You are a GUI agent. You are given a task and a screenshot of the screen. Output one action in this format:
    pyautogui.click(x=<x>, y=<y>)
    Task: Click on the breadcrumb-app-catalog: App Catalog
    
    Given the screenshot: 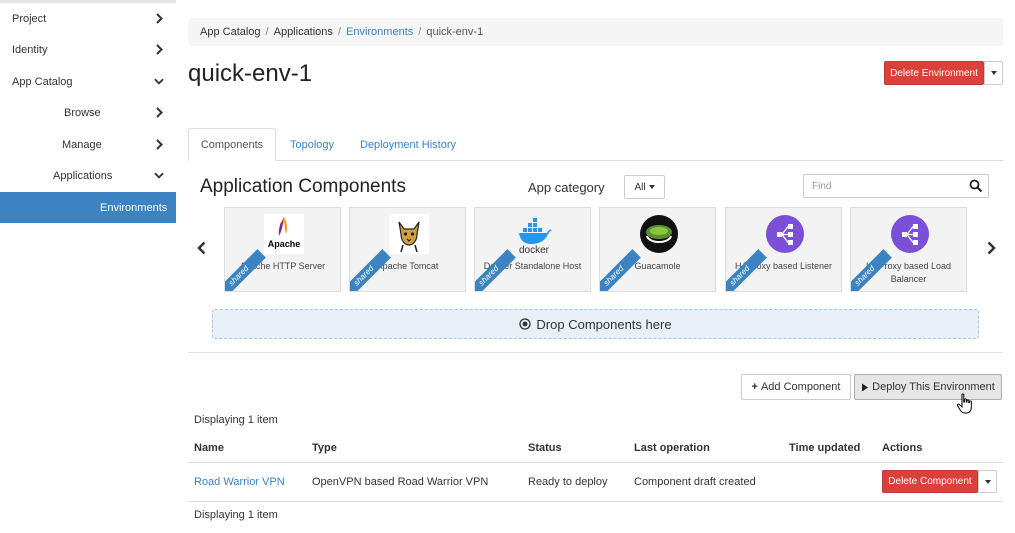 What is the action you would take?
    pyautogui.click(x=230, y=32)
    